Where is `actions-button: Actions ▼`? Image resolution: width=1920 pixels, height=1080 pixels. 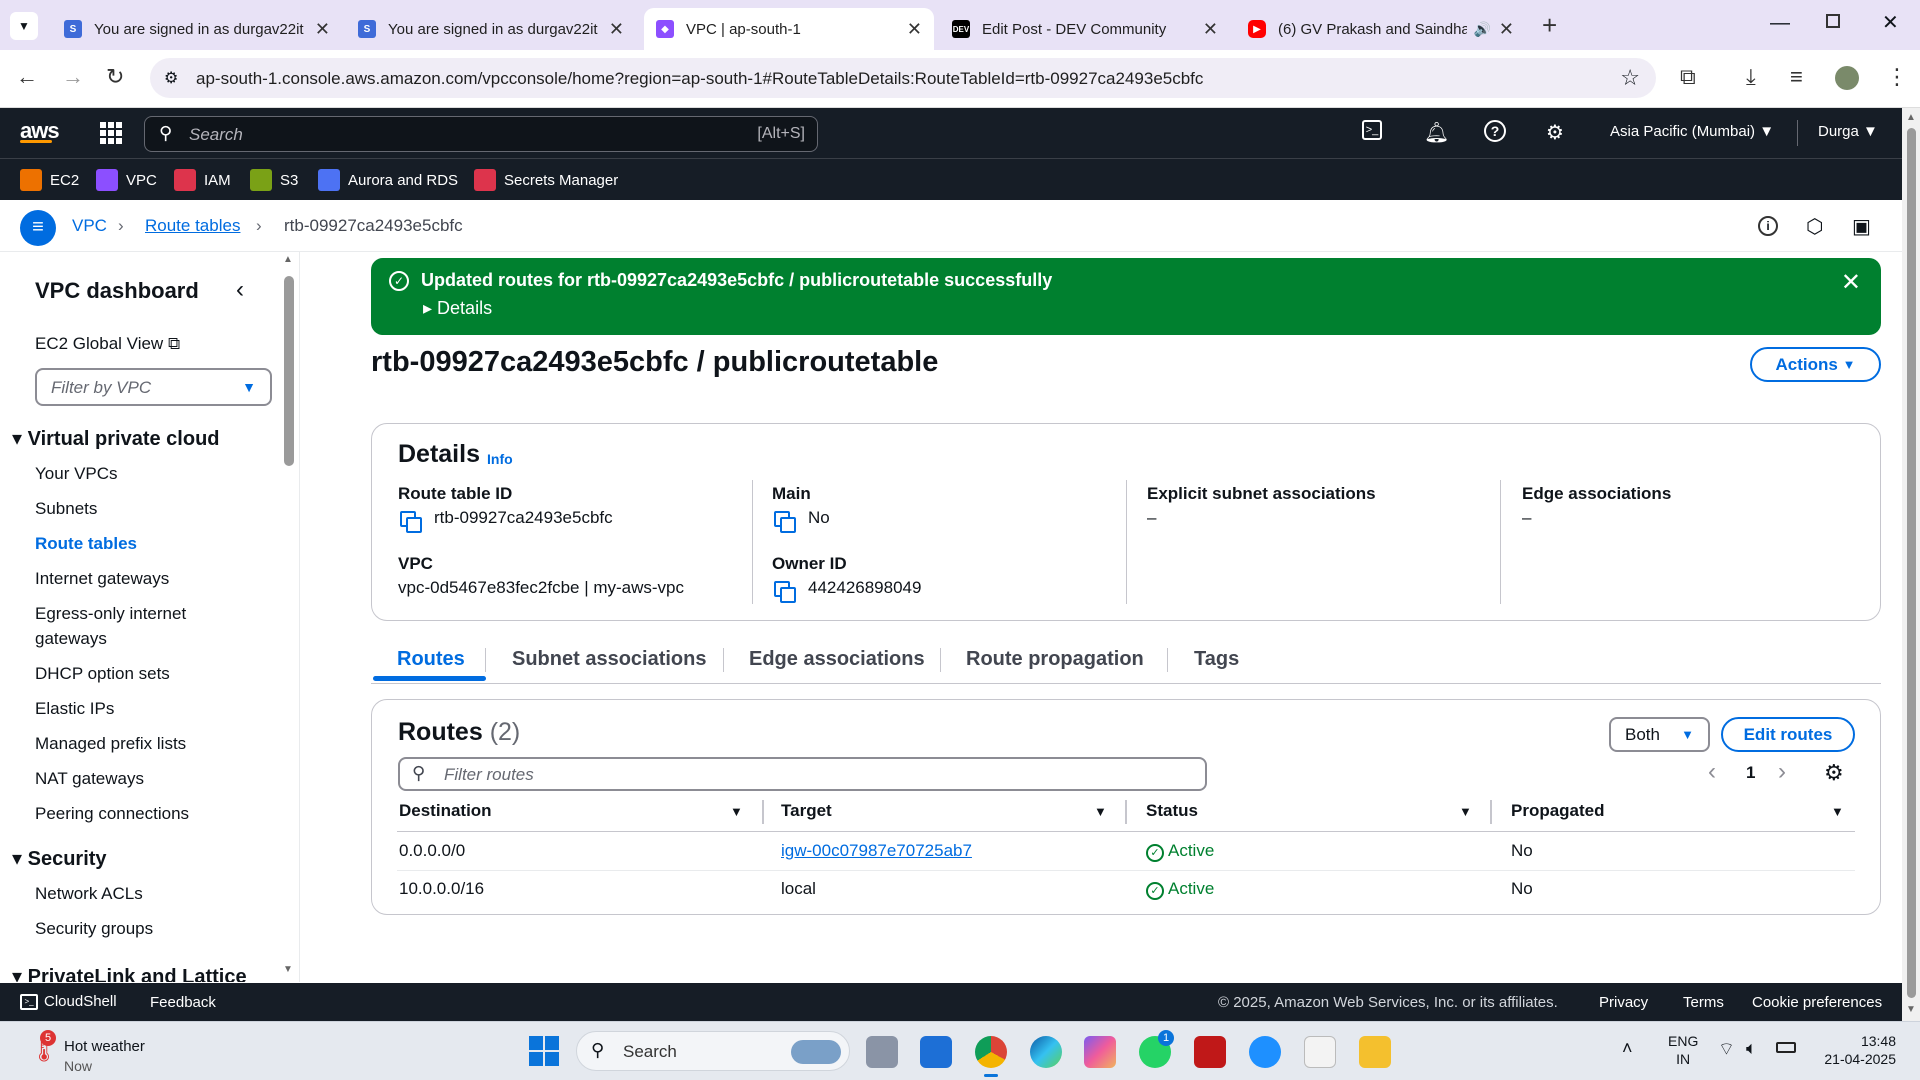
actions-button: Actions ▼ is located at coordinates (1815, 364).